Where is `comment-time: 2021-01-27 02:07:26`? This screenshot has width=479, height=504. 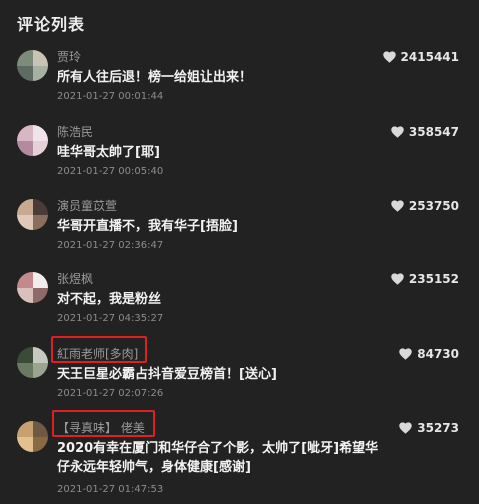
comment-time: 2021-01-27 02:07:26 is located at coordinates (110, 393).